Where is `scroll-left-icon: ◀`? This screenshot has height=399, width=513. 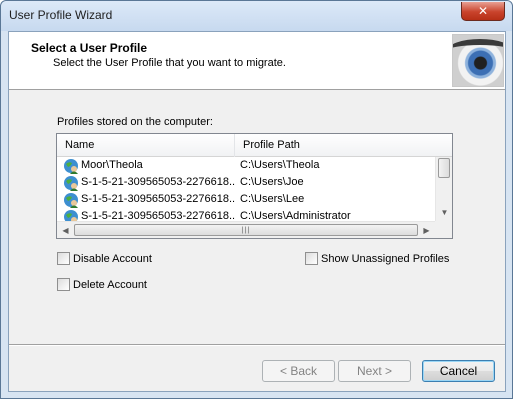
scroll-left-icon: ◀ is located at coordinates (65, 230).